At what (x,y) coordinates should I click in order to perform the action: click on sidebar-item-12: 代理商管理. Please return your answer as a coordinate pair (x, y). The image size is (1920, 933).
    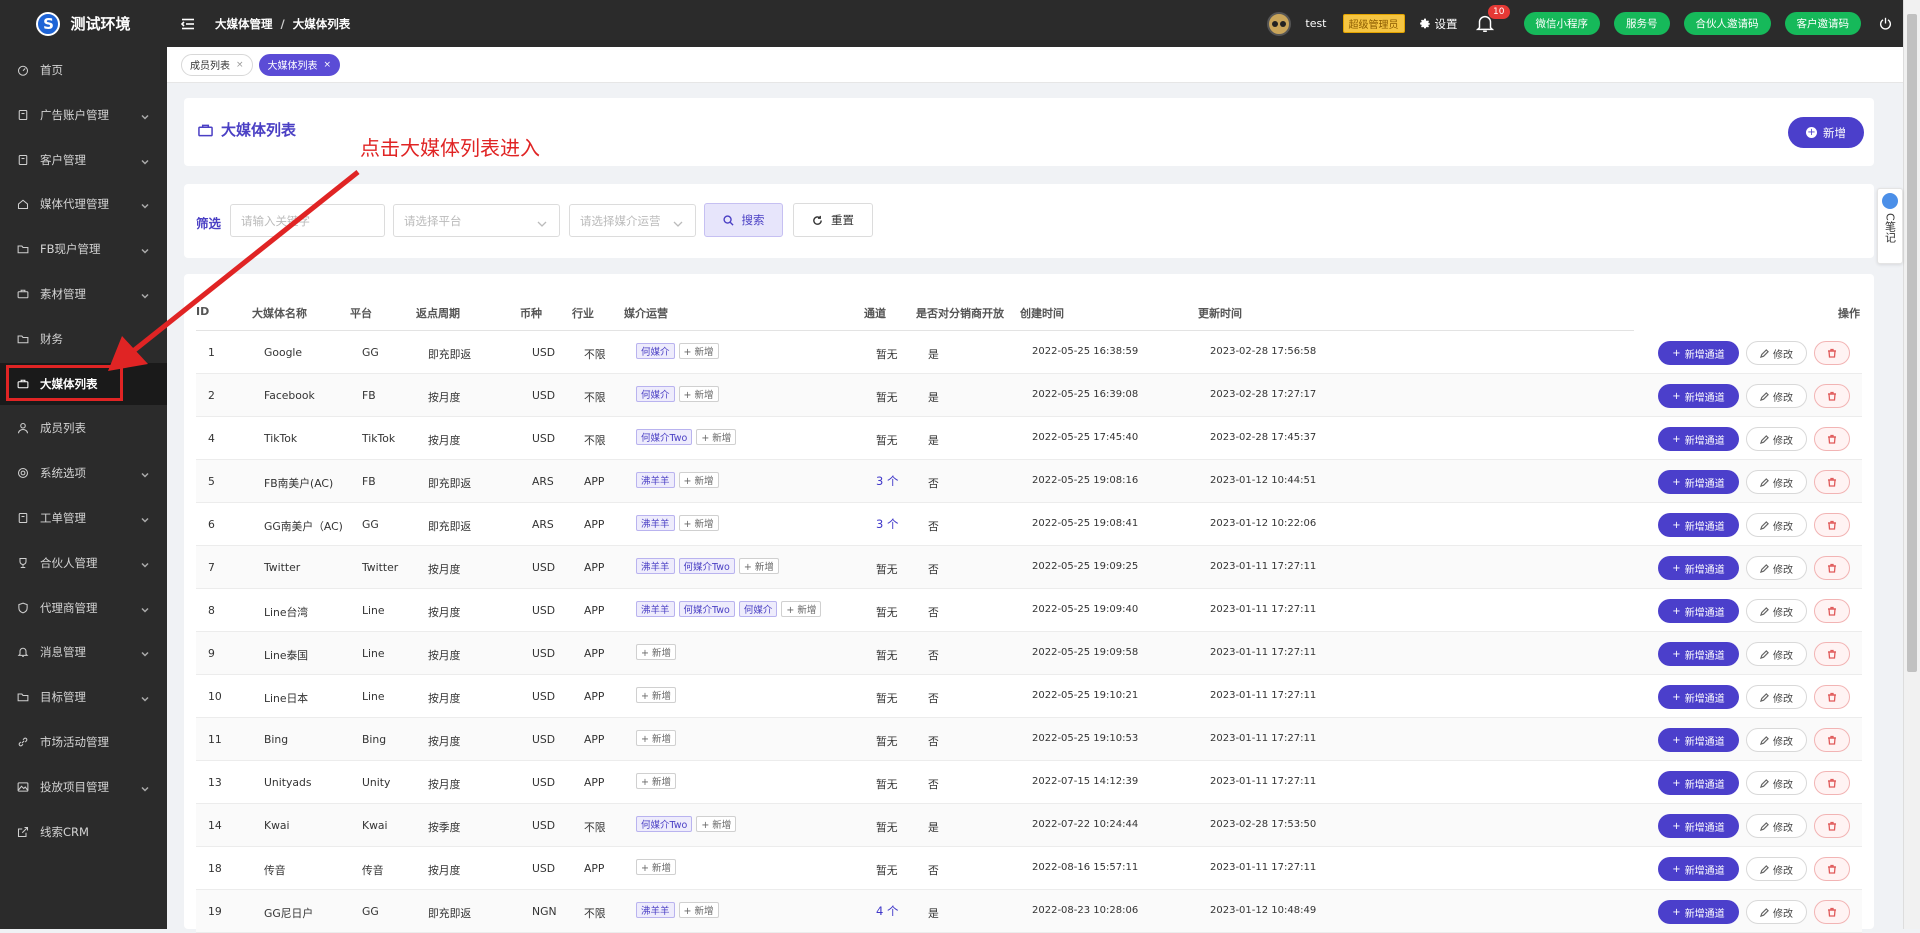
    Looking at the image, I should click on (83, 608).